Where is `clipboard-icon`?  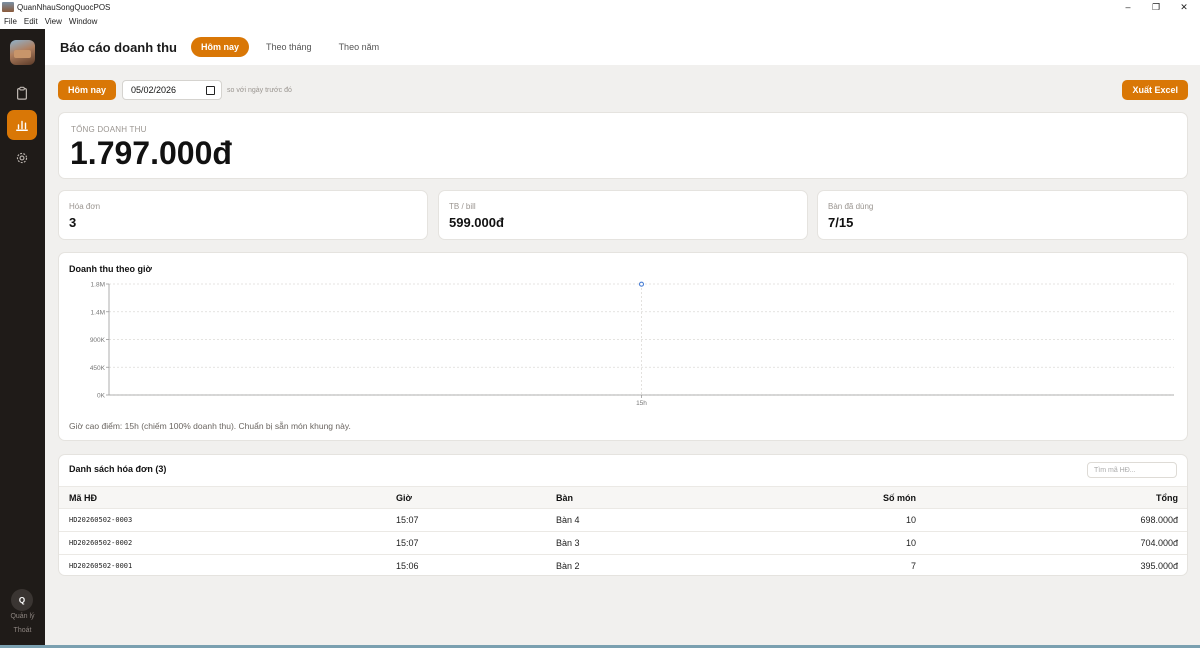
clipboard-icon is located at coordinates (22, 93).